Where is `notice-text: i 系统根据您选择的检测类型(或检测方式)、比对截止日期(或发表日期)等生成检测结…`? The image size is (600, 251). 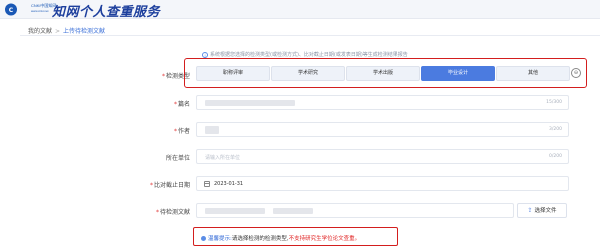
notice-text: i 系统根据您选择的检测类型(或检测方式)、比对截止日期(或发表日期)等生成检测结… is located at coordinates (305, 54).